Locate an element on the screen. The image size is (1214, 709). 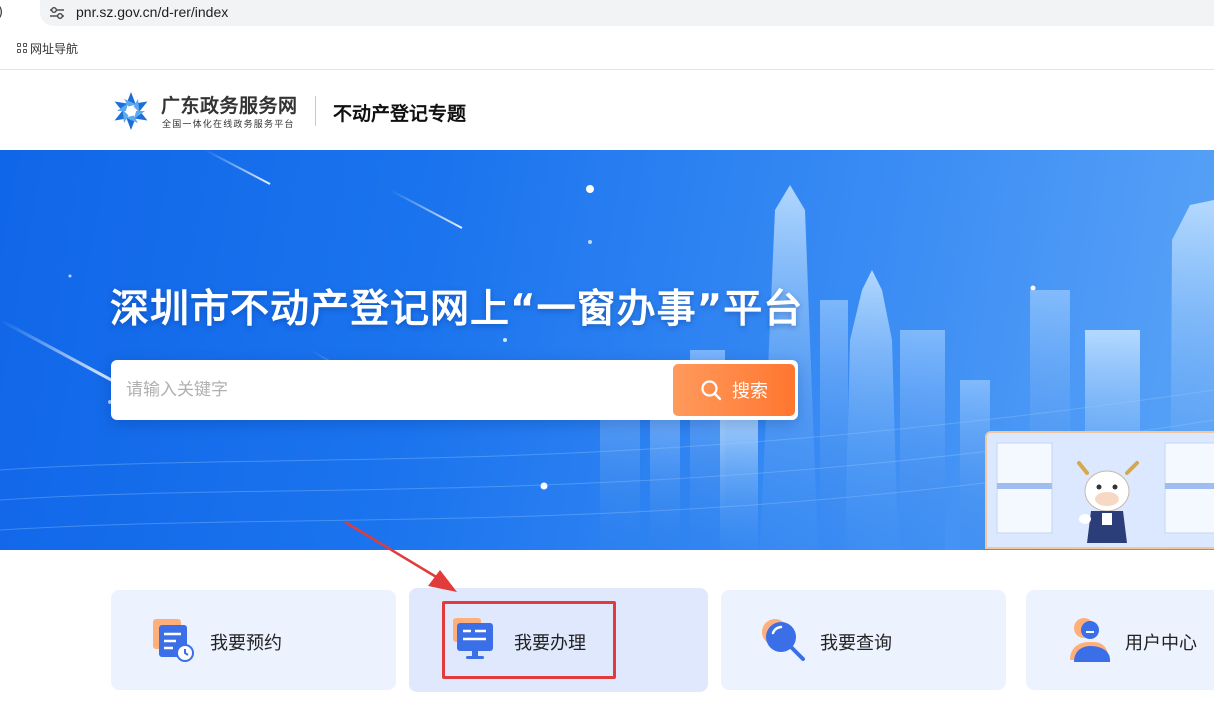
topic-title: 不动产登记专题 is located at coordinates (400, 114).